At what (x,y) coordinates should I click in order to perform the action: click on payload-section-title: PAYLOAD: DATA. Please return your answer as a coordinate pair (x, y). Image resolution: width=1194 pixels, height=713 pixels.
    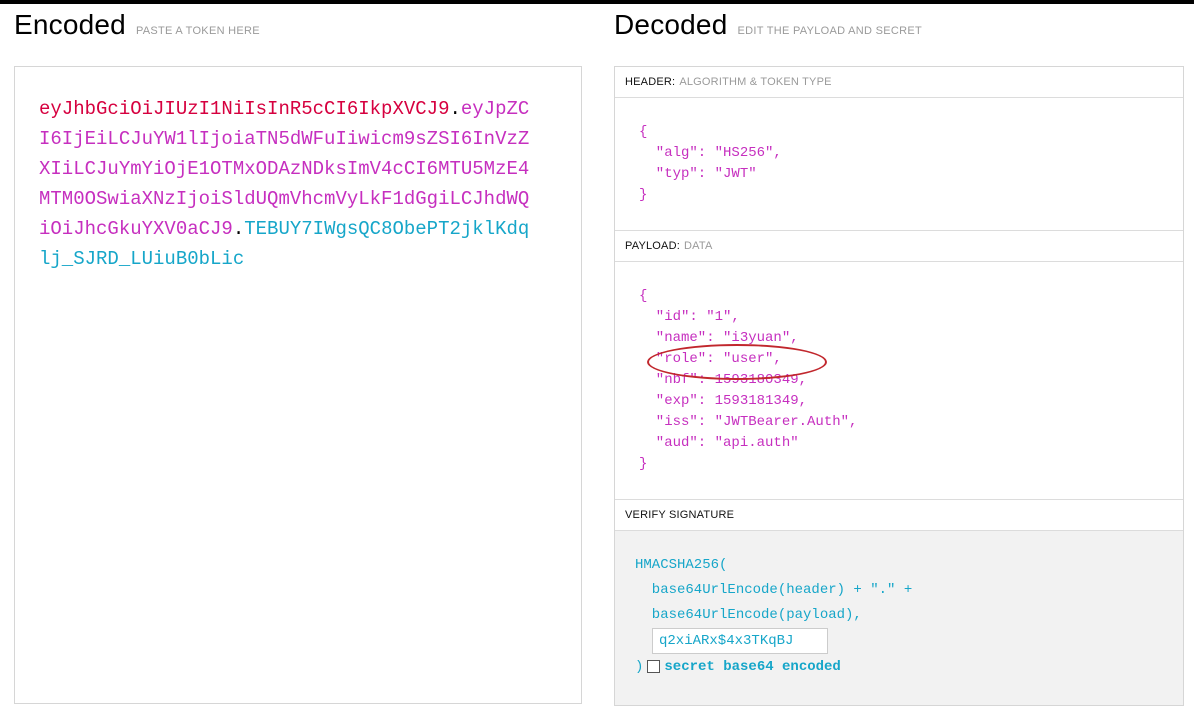
    Looking at the image, I should click on (899, 246).